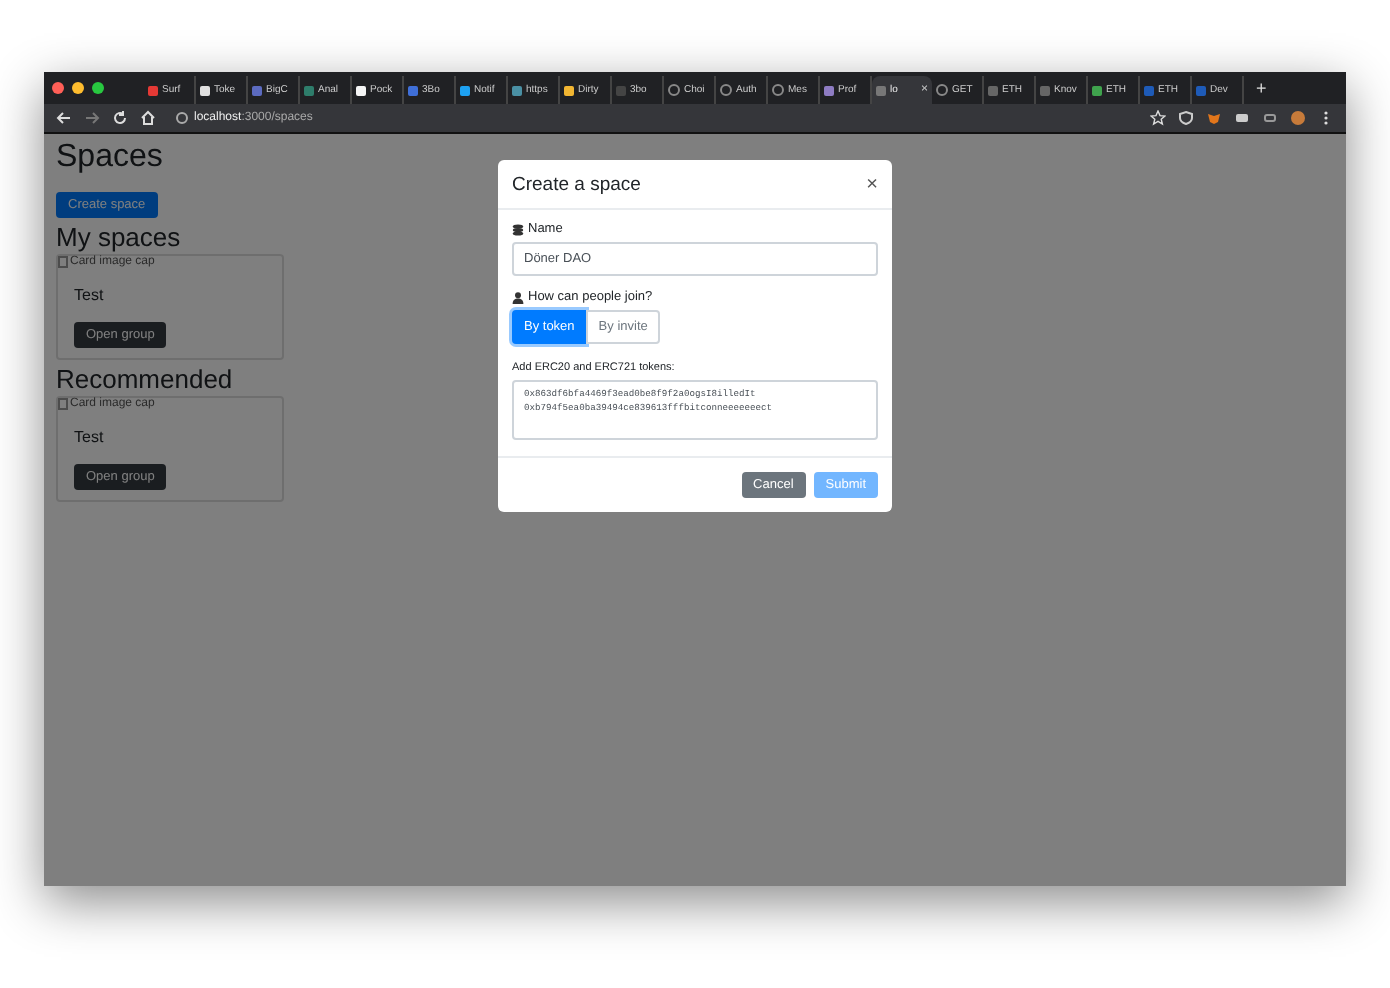  What do you see at coordinates (1261, 88) in the screenshot?
I see `new-tab-button: +` at bounding box center [1261, 88].